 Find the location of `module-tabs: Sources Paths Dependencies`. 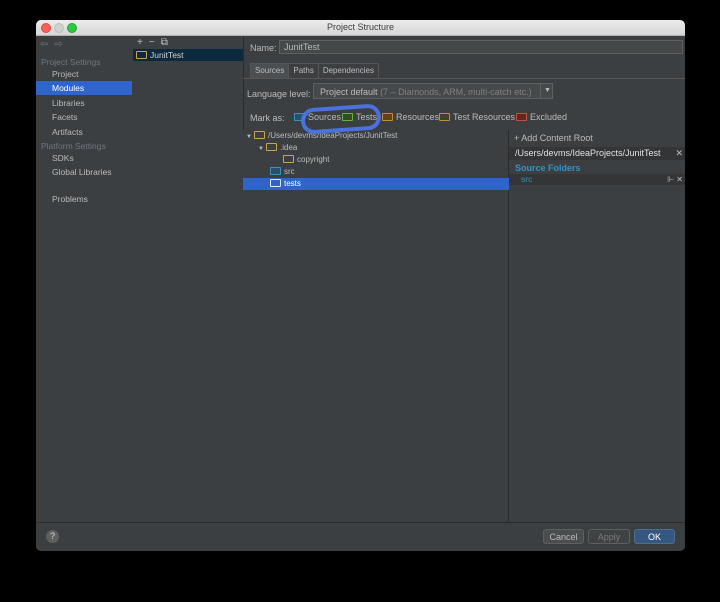

module-tabs: Sources Paths Dependencies is located at coordinates (314, 71).